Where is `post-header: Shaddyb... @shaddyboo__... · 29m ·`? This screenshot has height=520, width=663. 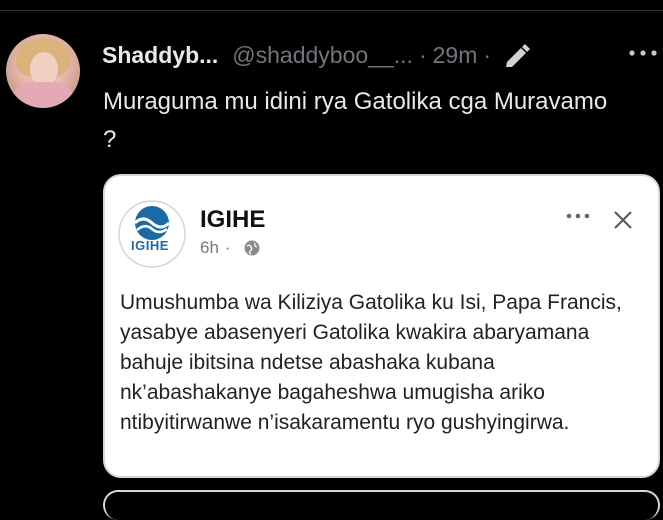 post-header: Shaddyb... @shaddyboo__... · 29m · is located at coordinates (317, 55).